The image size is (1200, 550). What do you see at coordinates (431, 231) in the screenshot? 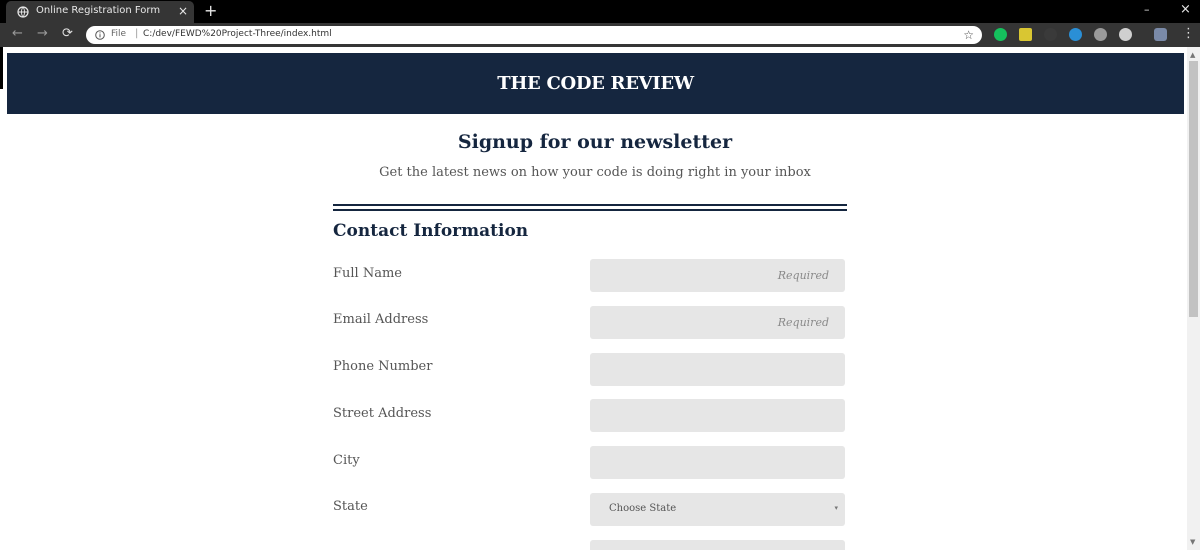
I see `section-title-contact: Contact Information` at bounding box center [431, 231].